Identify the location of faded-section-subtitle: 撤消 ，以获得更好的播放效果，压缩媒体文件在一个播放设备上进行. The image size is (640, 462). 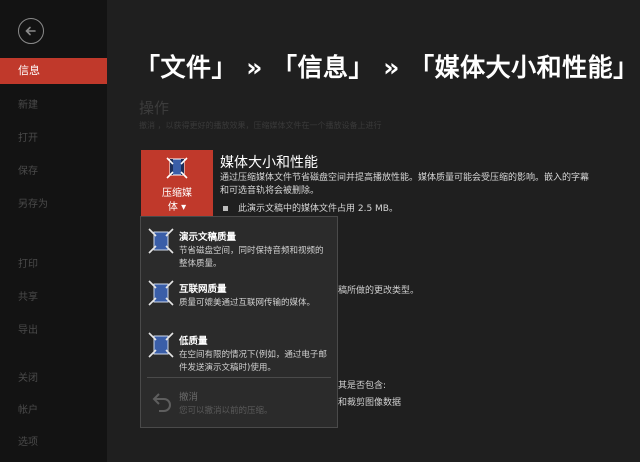
(260, 125).